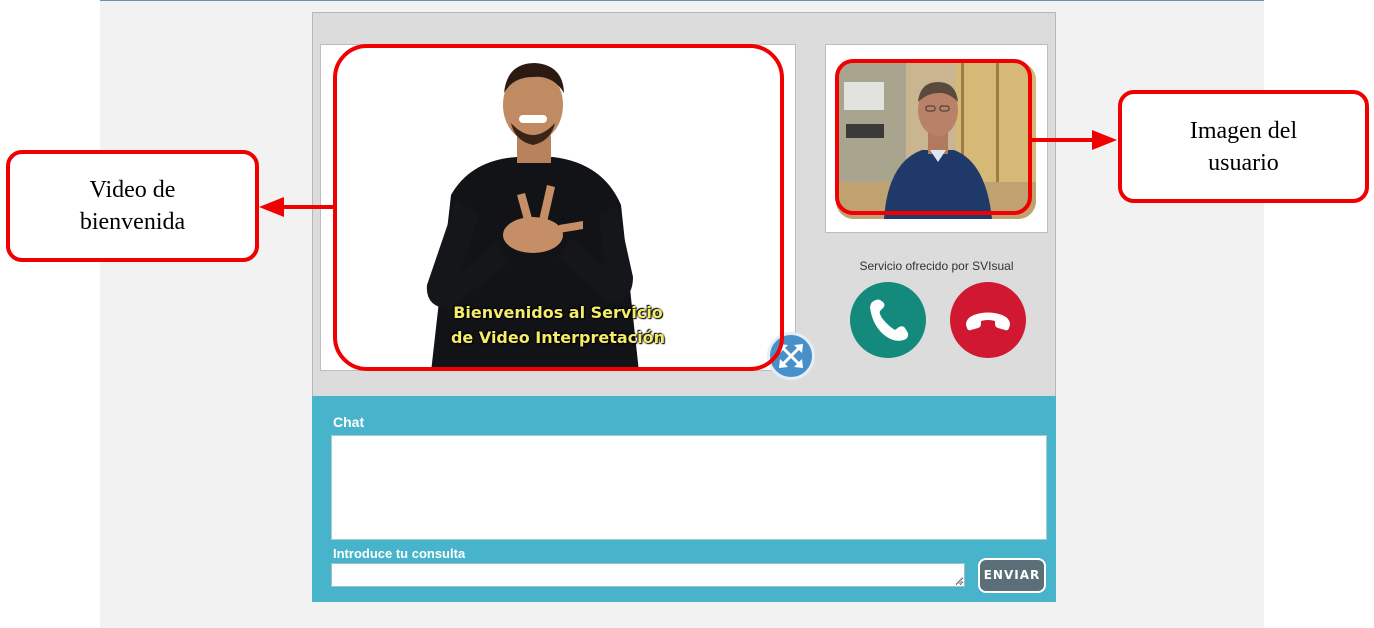 The width and height of the screenshot is (1374, 628). I want to click on welcome-video-callout-line2: bienvenida, so click(132, 222).